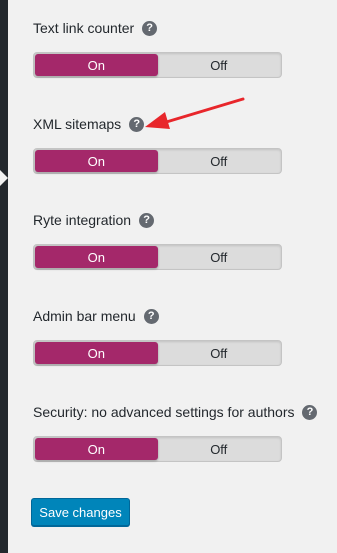  What do you see at coordinates (84, 316) in the screenshot?
I see `setting-label: Admin bar menu` at bounding box center [84, 316].